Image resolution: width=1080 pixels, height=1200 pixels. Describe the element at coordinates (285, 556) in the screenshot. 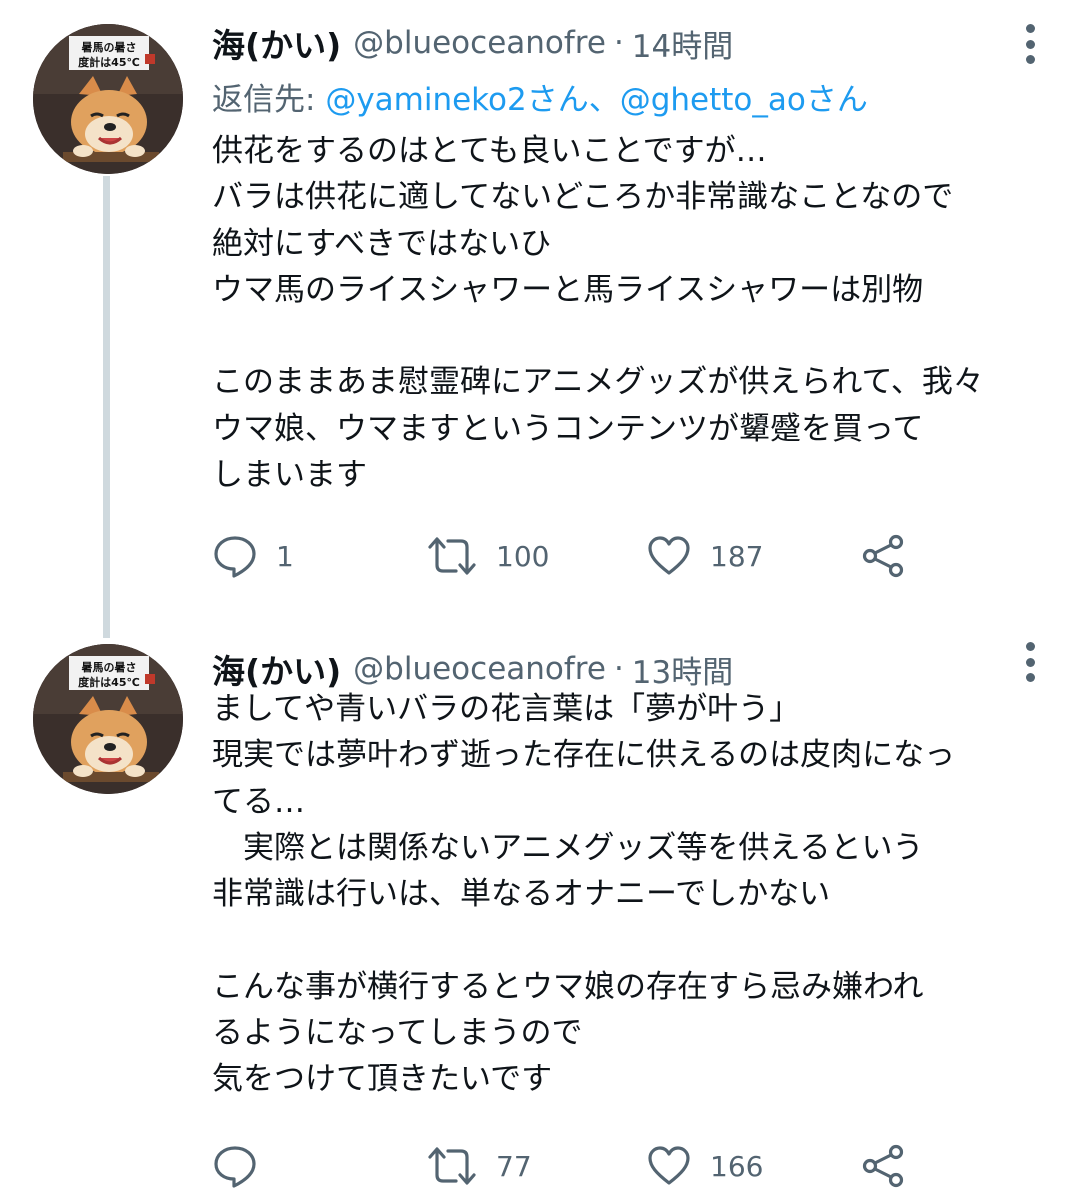

I see `reply-count: 1` at that location.